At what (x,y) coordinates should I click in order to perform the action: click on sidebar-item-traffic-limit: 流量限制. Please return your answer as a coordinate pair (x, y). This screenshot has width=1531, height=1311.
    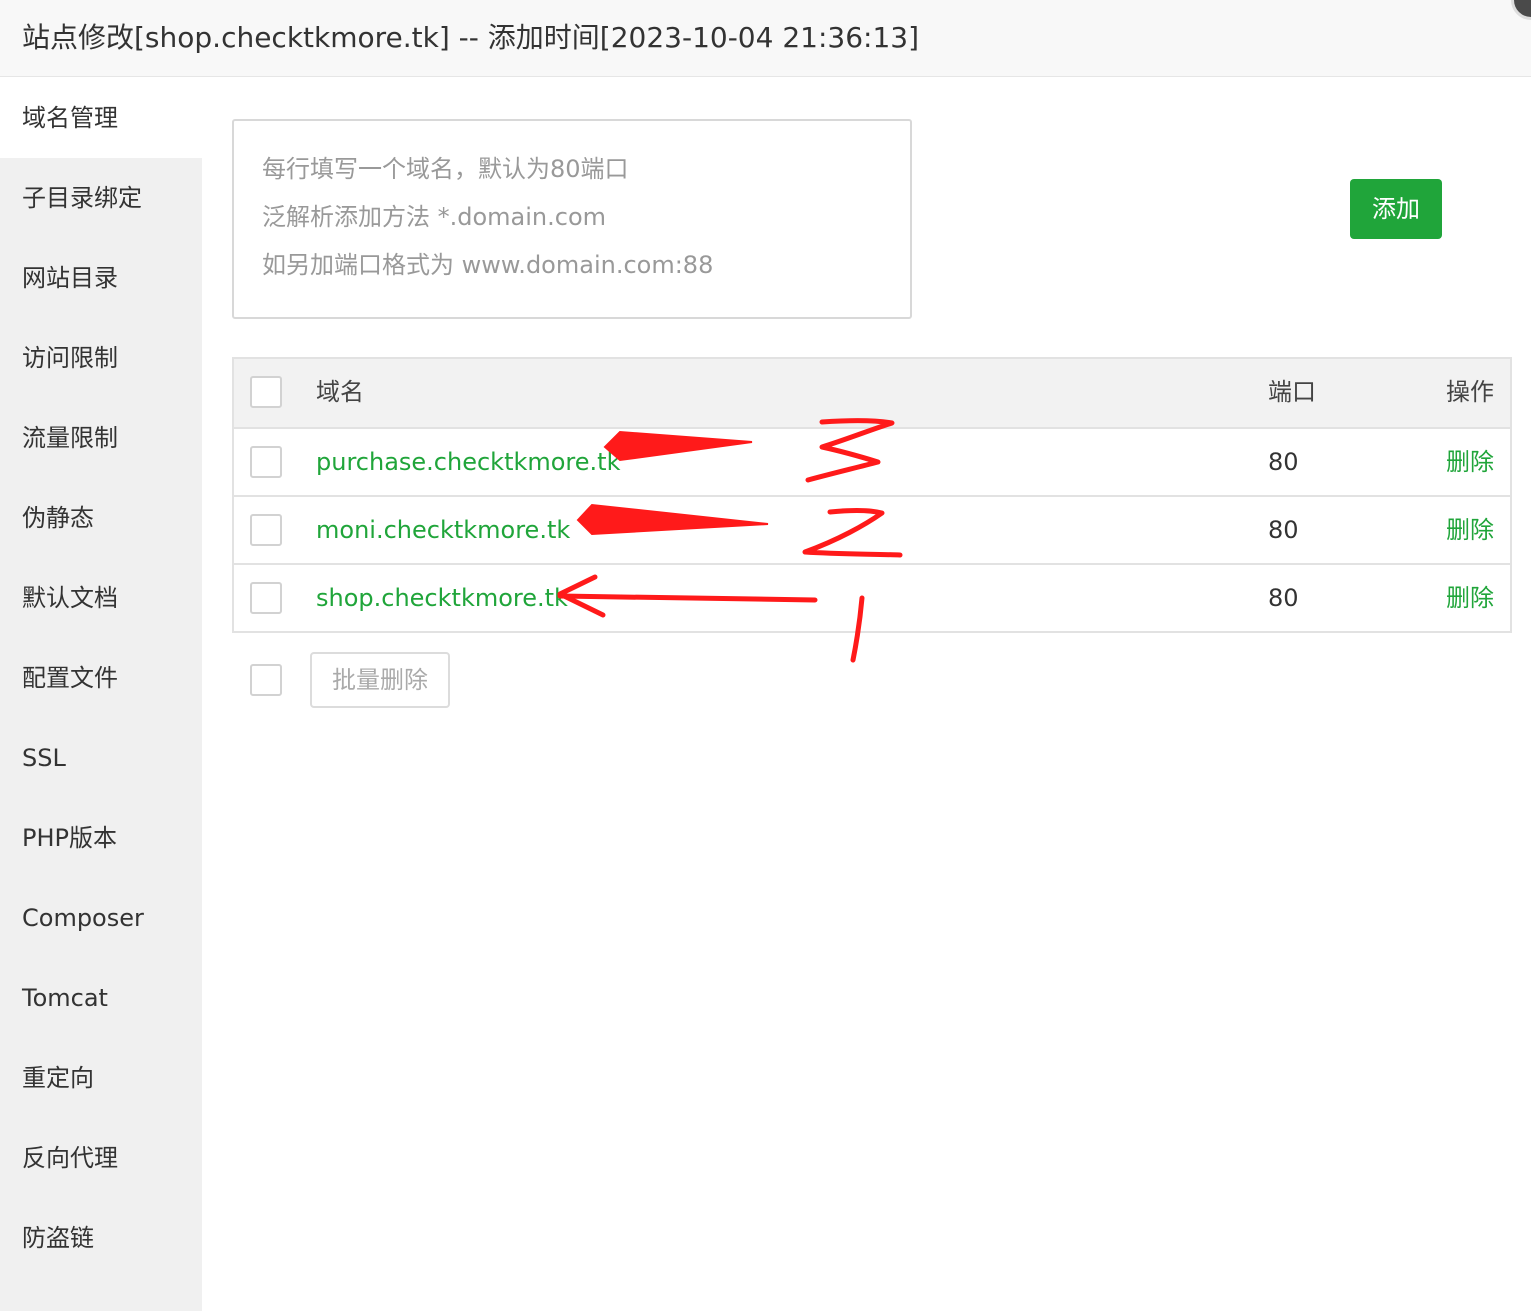
    Looking at the image, I should click on (101, 438).